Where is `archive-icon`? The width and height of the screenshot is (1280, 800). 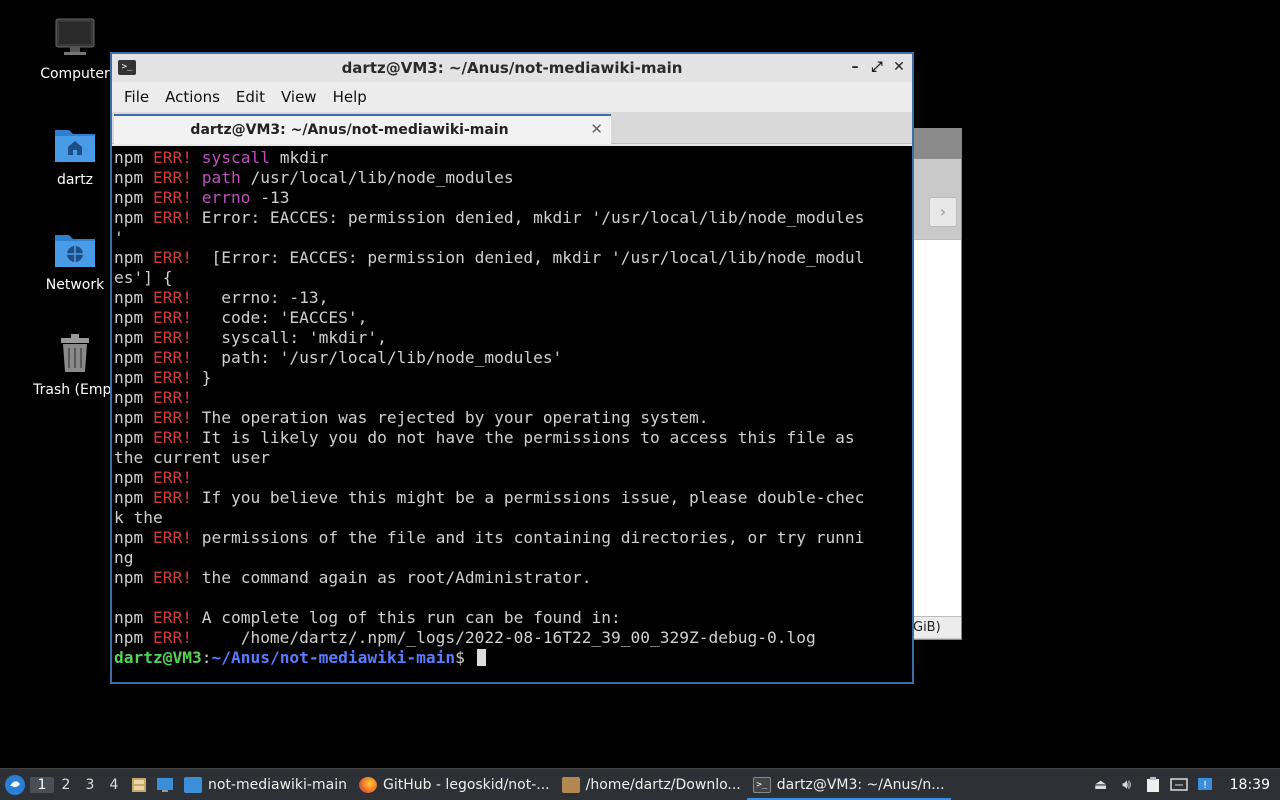
archive-icon is located at coordinates (570, 784).